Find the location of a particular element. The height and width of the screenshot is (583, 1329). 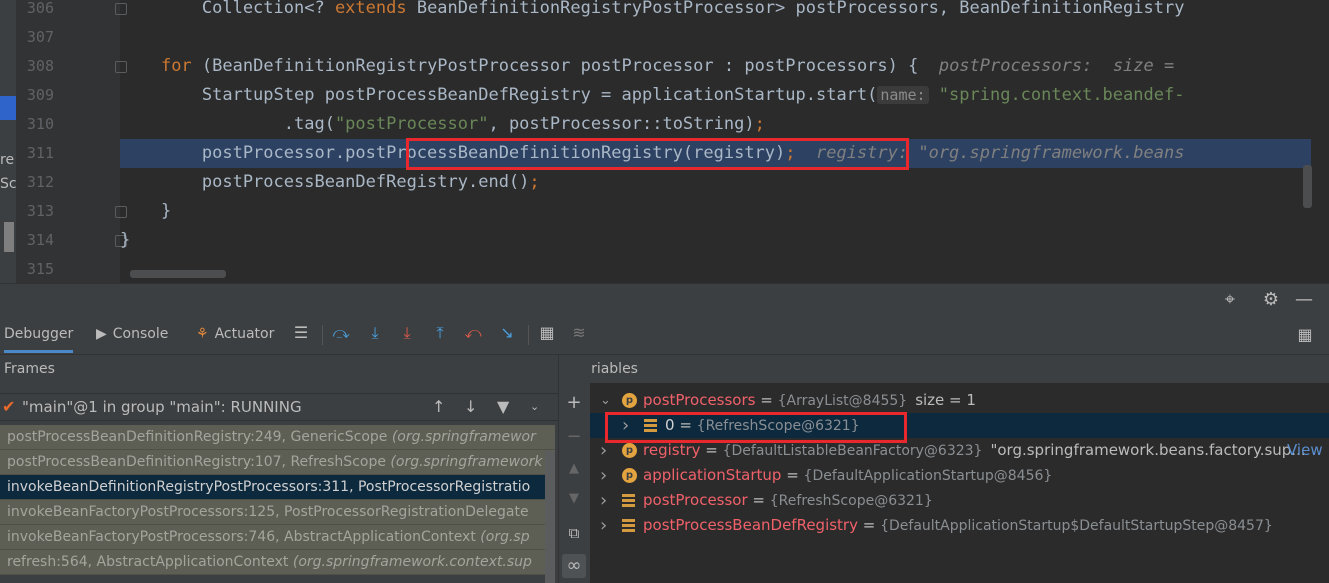

highlight-box-method-call is located at coordinates (657, 154).